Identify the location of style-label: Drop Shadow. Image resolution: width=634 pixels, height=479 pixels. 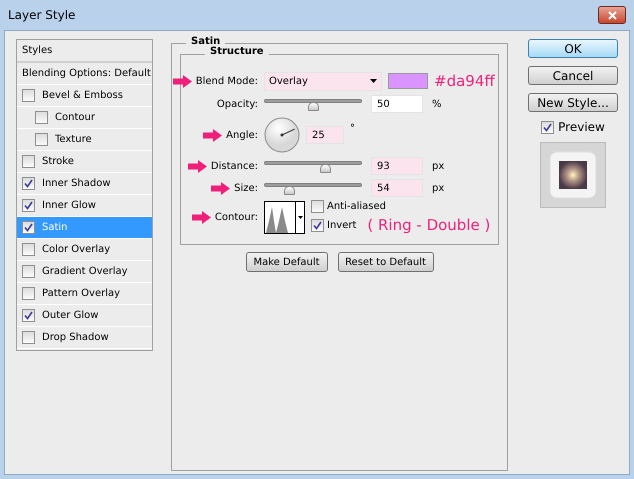
(75, 337).